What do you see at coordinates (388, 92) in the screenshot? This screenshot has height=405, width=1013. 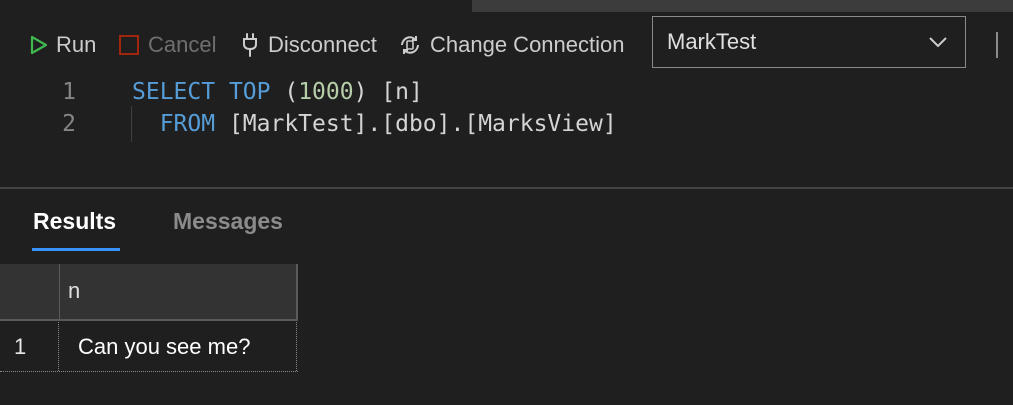 I see `code-column: ) [n]` at bounding box center [388, 92].